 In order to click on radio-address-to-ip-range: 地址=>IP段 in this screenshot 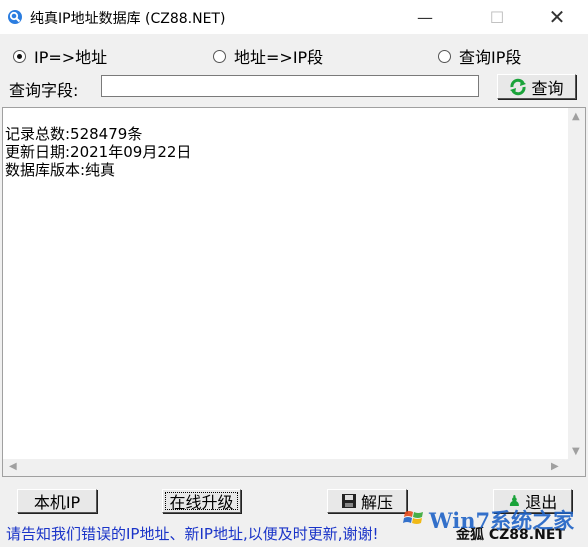, I will do `click(268, 56)`.